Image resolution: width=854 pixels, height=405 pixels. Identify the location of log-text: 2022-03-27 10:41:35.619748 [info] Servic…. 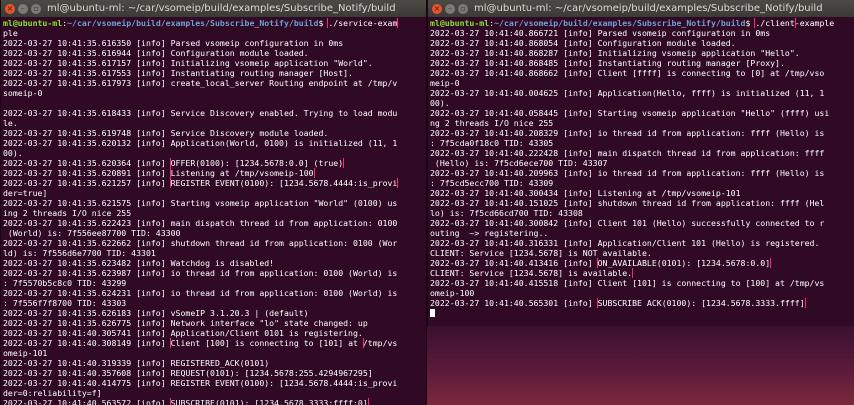
(166, 133).